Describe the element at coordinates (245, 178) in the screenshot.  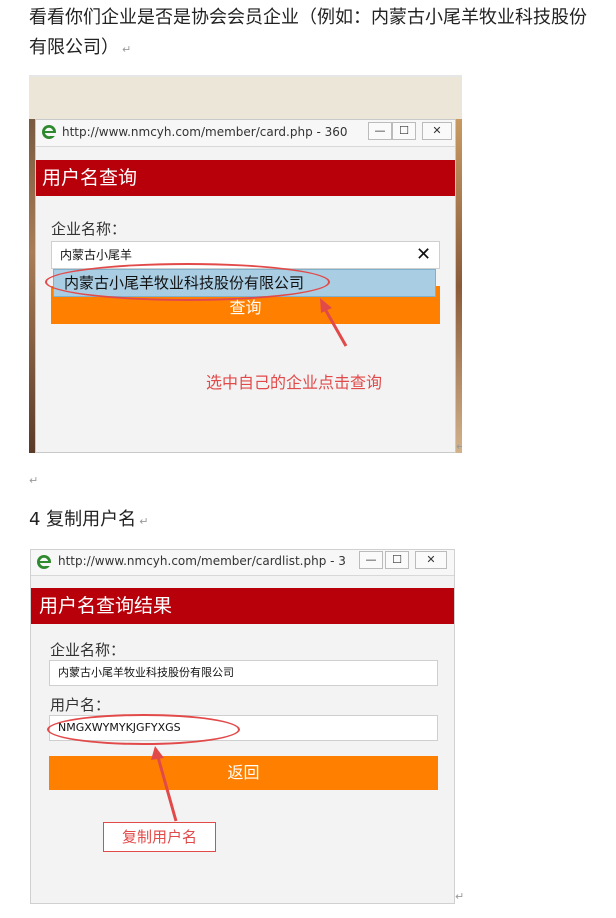
I see `dialog-header: 用户名查询` at that location.